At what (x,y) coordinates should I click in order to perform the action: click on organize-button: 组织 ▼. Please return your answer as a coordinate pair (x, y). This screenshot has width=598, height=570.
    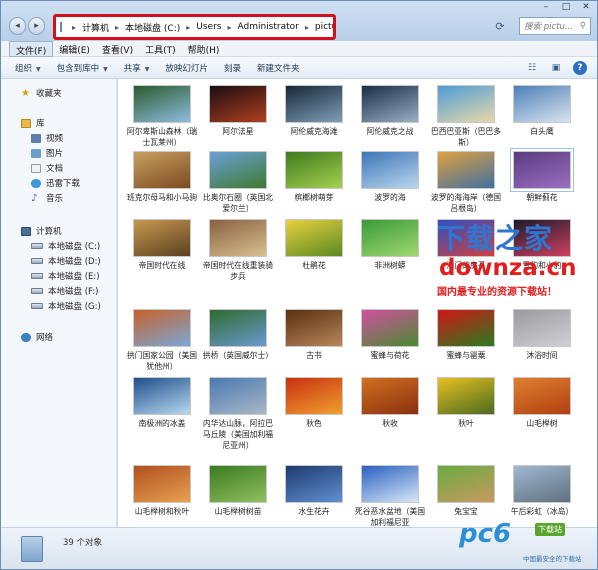
    Looking at the image, I should click on (28, 68).